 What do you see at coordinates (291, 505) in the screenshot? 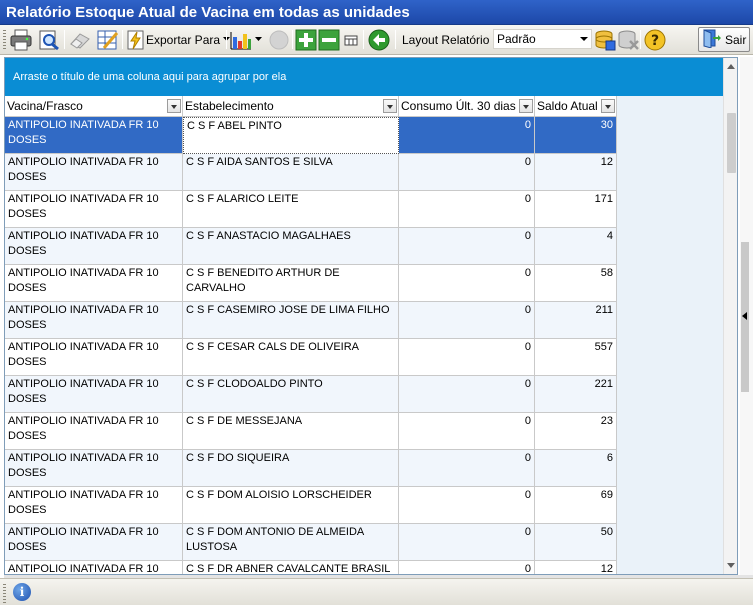
I see `cell-estabelecimento: C S F DOM ALOISIO LORSCHEIDER` at bounding box center [291, 505].